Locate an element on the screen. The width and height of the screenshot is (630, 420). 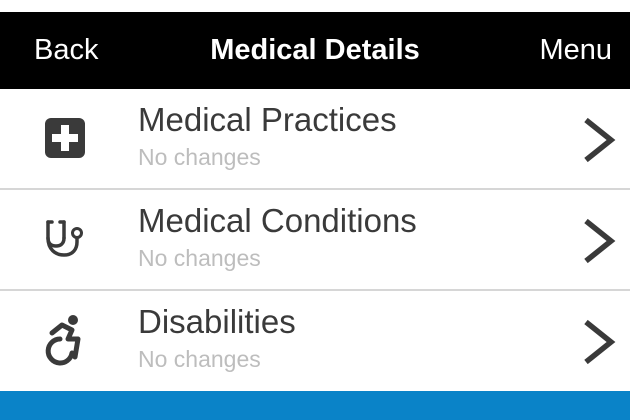
item-title: Medical Conditions is located at coordinates (277, 220).